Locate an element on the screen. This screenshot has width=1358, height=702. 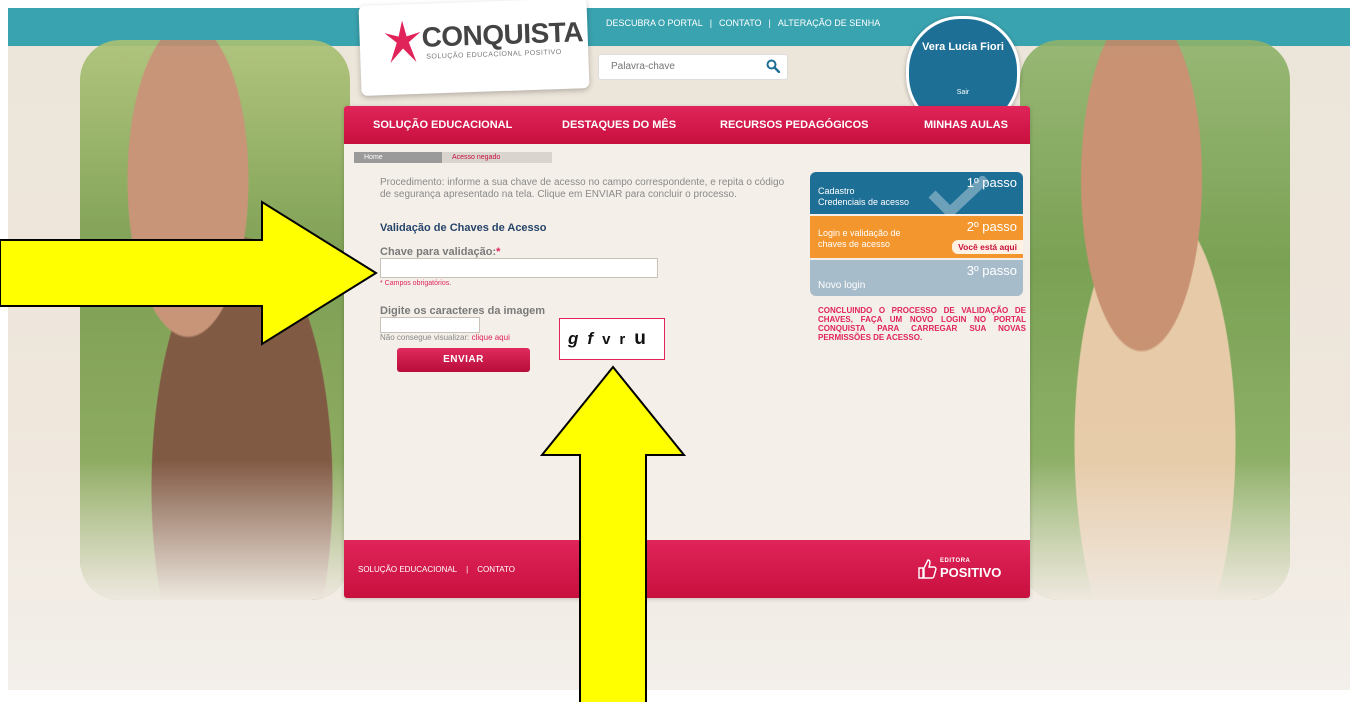
captcha-refresh-link: clique aqui is located at coordinates (491, 337).